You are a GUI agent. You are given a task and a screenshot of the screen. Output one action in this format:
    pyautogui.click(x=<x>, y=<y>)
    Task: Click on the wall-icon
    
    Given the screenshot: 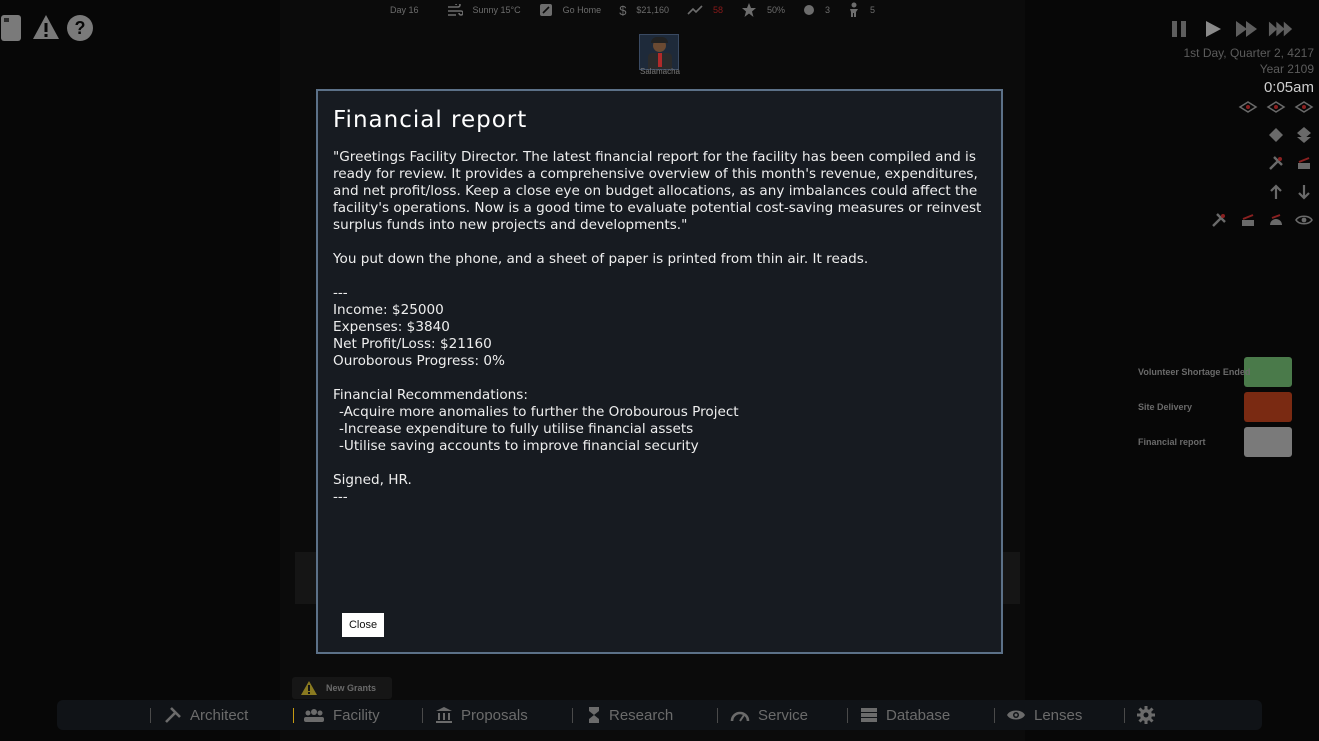 What is the action you would take?
    pyautogui.click(x=1276, y=220)
    